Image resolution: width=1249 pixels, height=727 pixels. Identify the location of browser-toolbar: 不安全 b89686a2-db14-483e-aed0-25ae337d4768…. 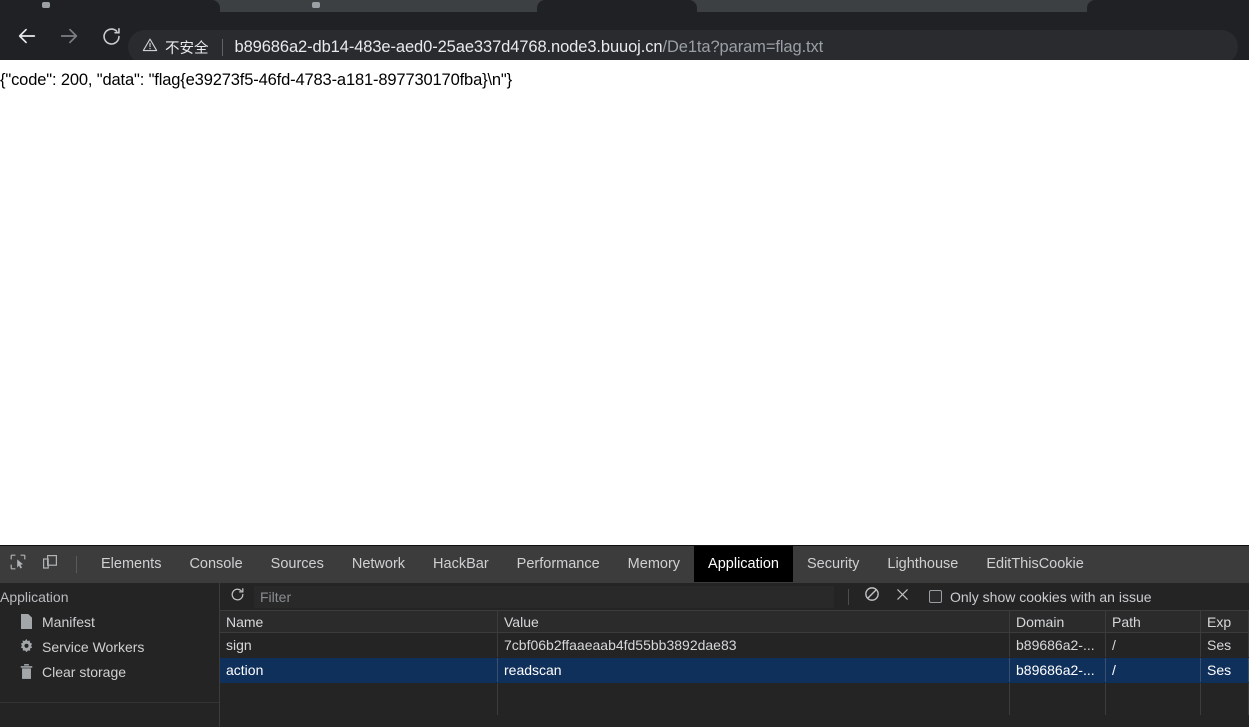
(624, 38).